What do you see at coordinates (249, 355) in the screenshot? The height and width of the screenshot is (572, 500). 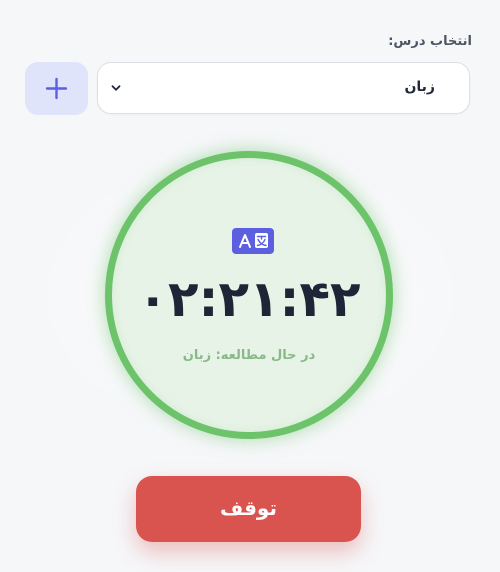 I see `study-status: در حال مطالعه: زبان` at bounding box center [249, 355].